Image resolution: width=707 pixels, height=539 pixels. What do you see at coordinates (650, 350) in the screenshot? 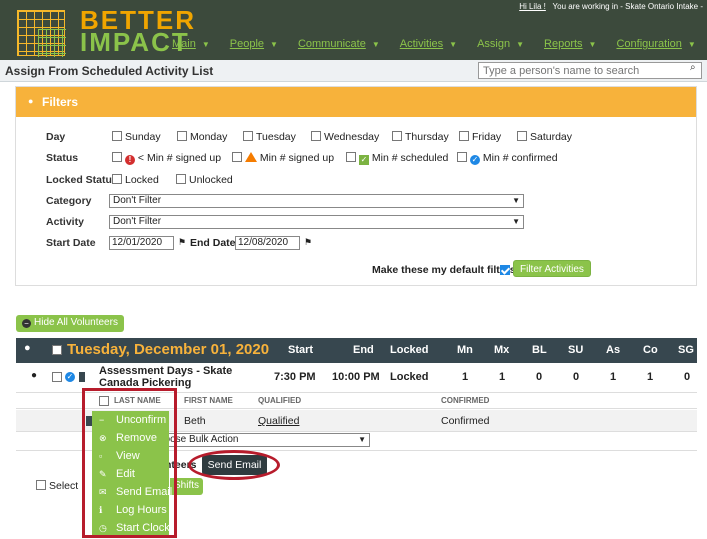
I see `col-co: Co` at bounding box center [650, 350].